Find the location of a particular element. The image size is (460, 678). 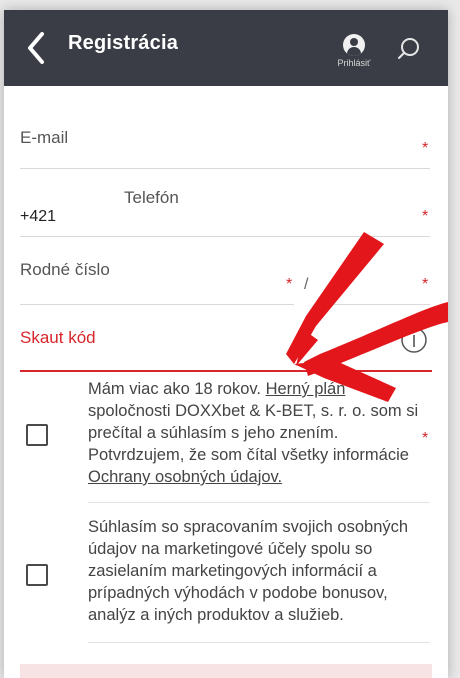

login-label: Prihlásiť is located at coordinates (354, 63).